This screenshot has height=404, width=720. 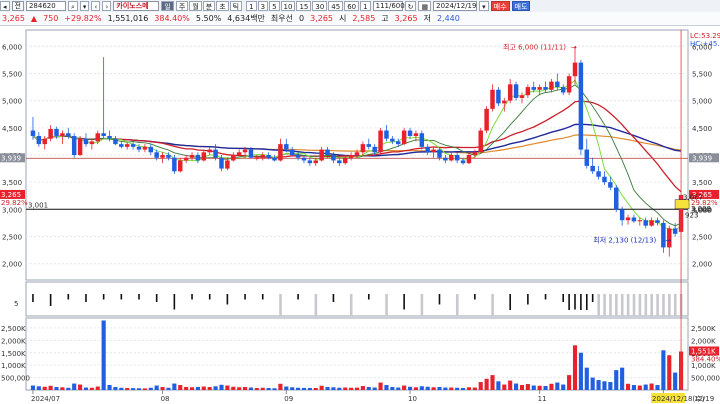 I want to click on interval-7-button: 60, so click(x=352, y=6).